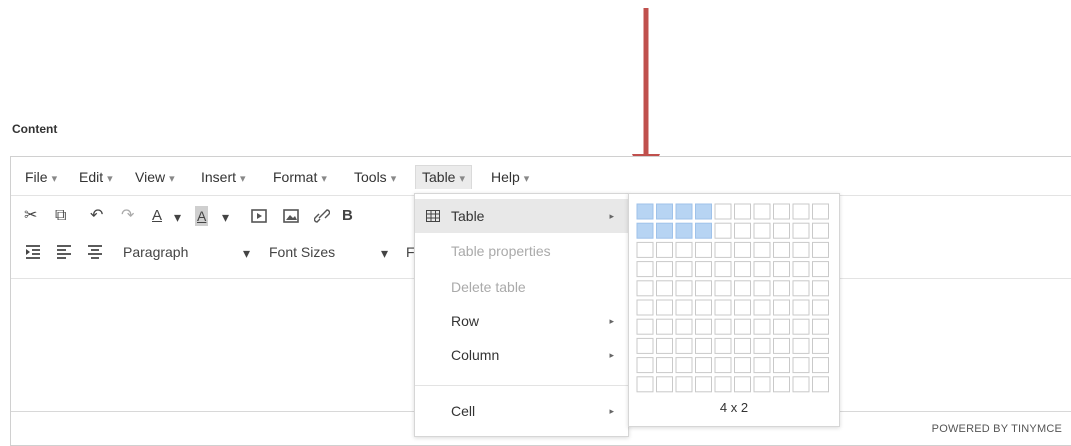  I want to click on menu-file: File ▾, so click(41, 177).